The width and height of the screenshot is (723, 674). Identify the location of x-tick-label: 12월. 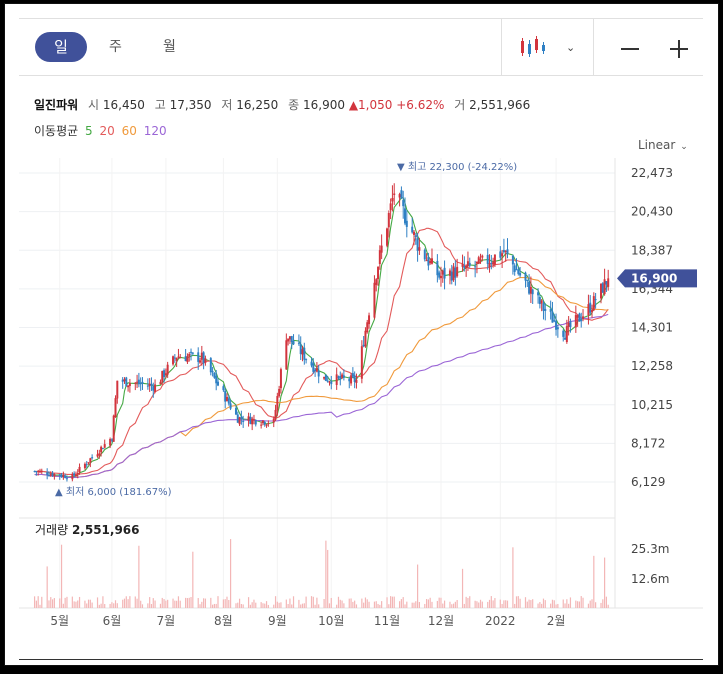
(441, 621).